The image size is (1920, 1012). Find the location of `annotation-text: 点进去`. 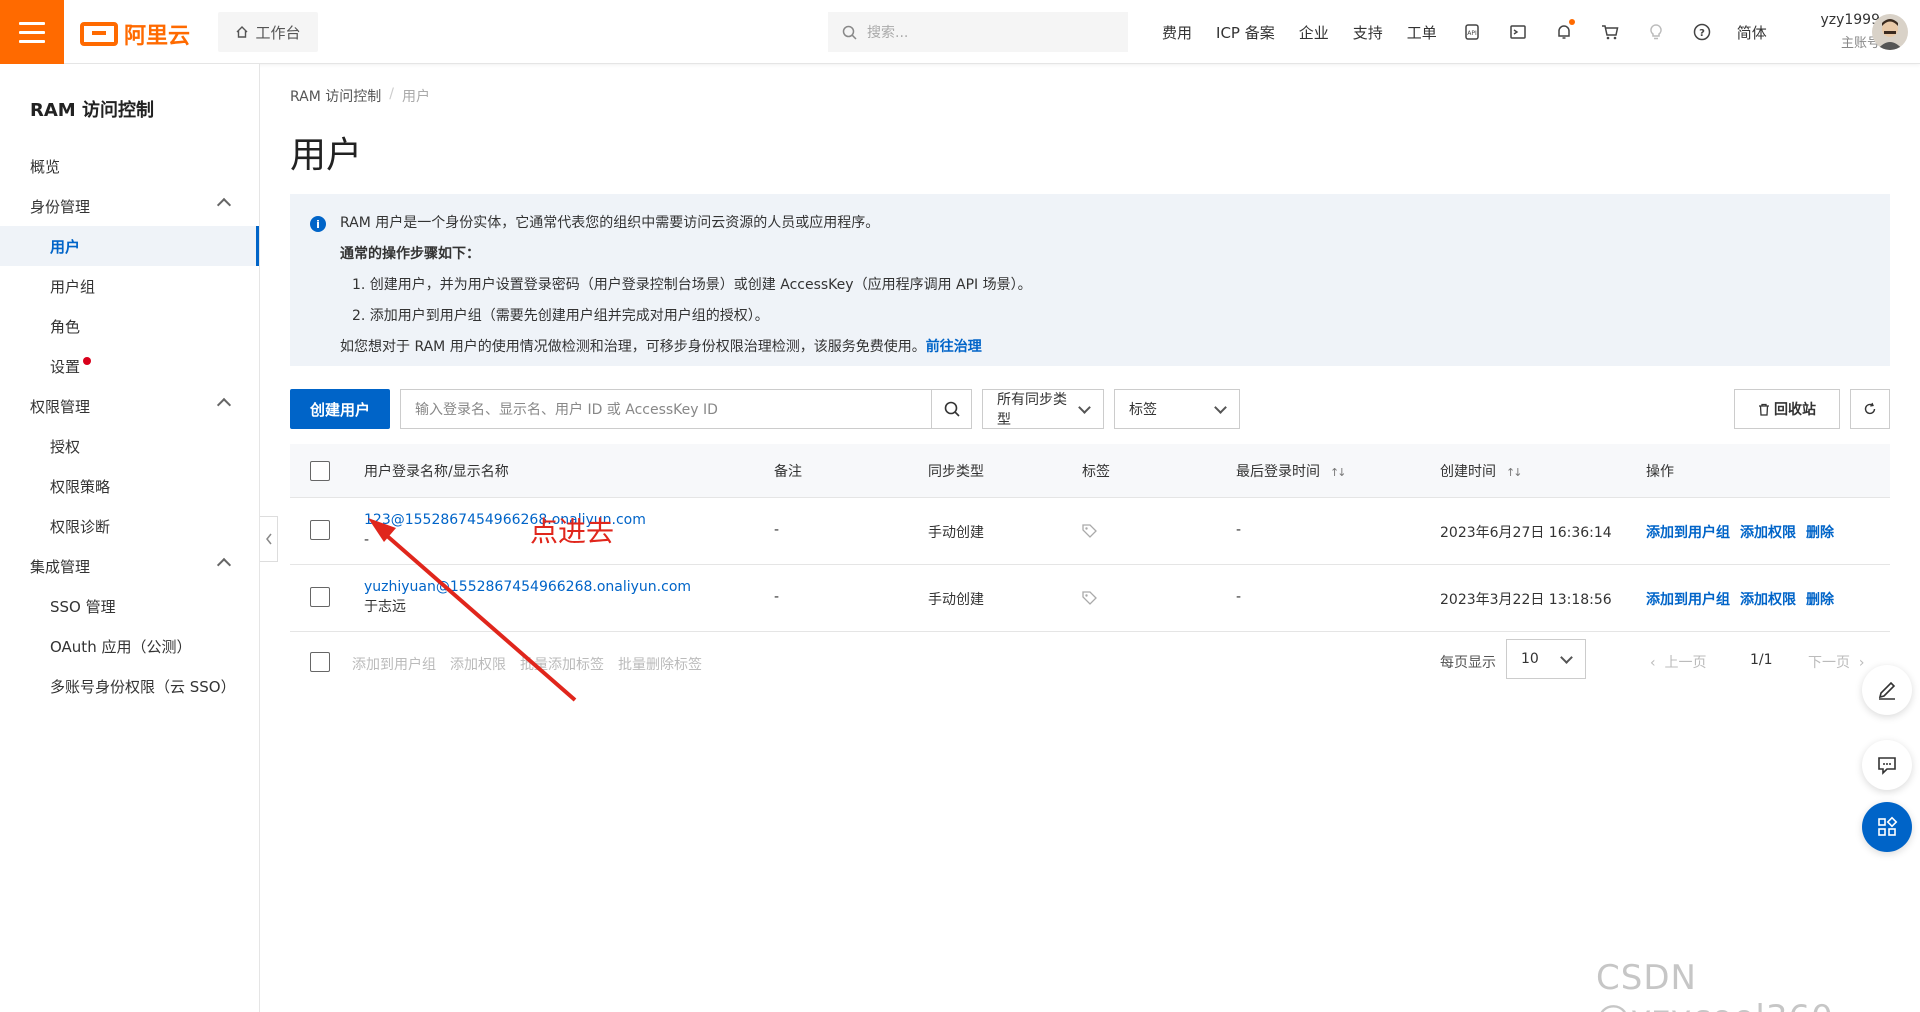

annotation-text: 点进去 is located at coordinates (572, 531).